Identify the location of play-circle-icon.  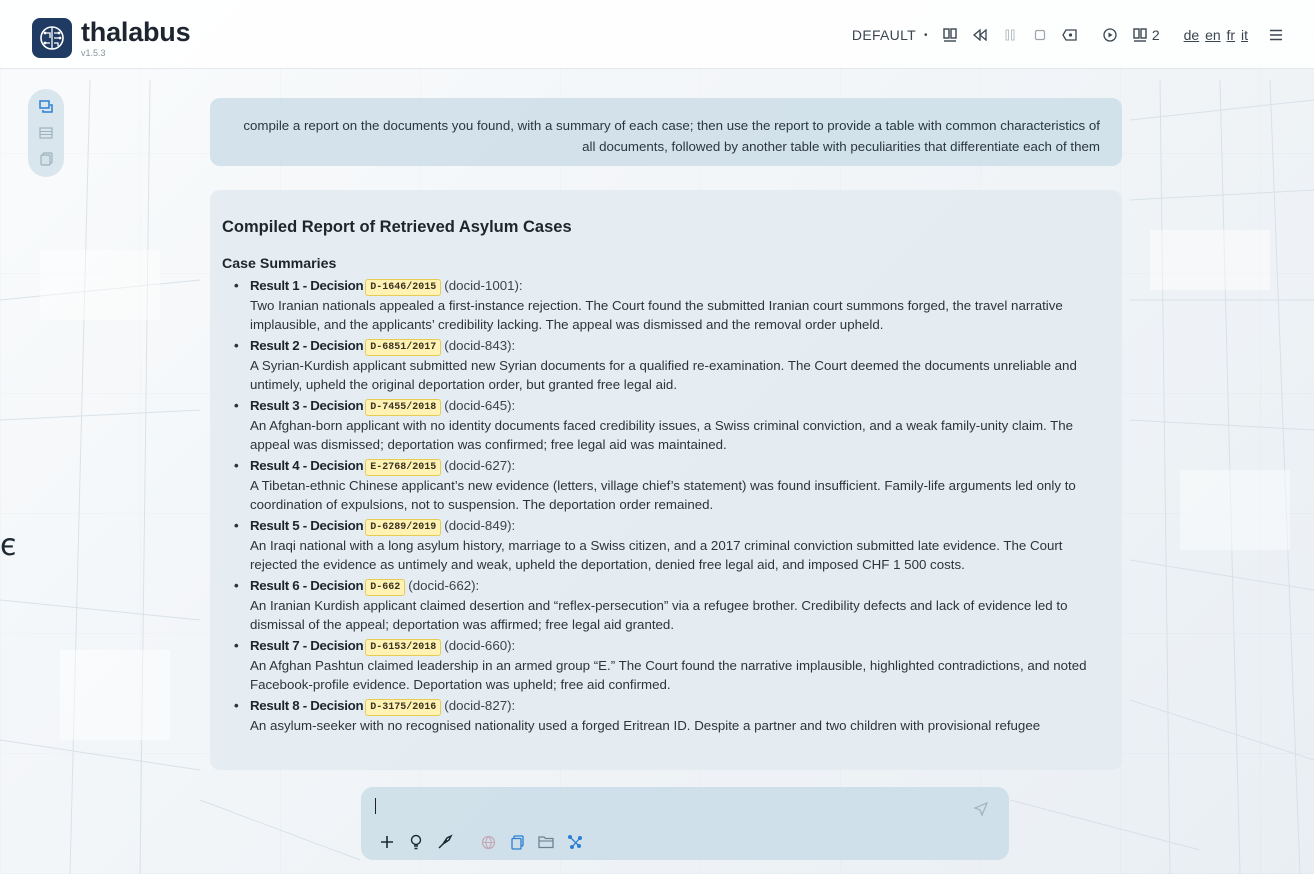
(1110, 35).